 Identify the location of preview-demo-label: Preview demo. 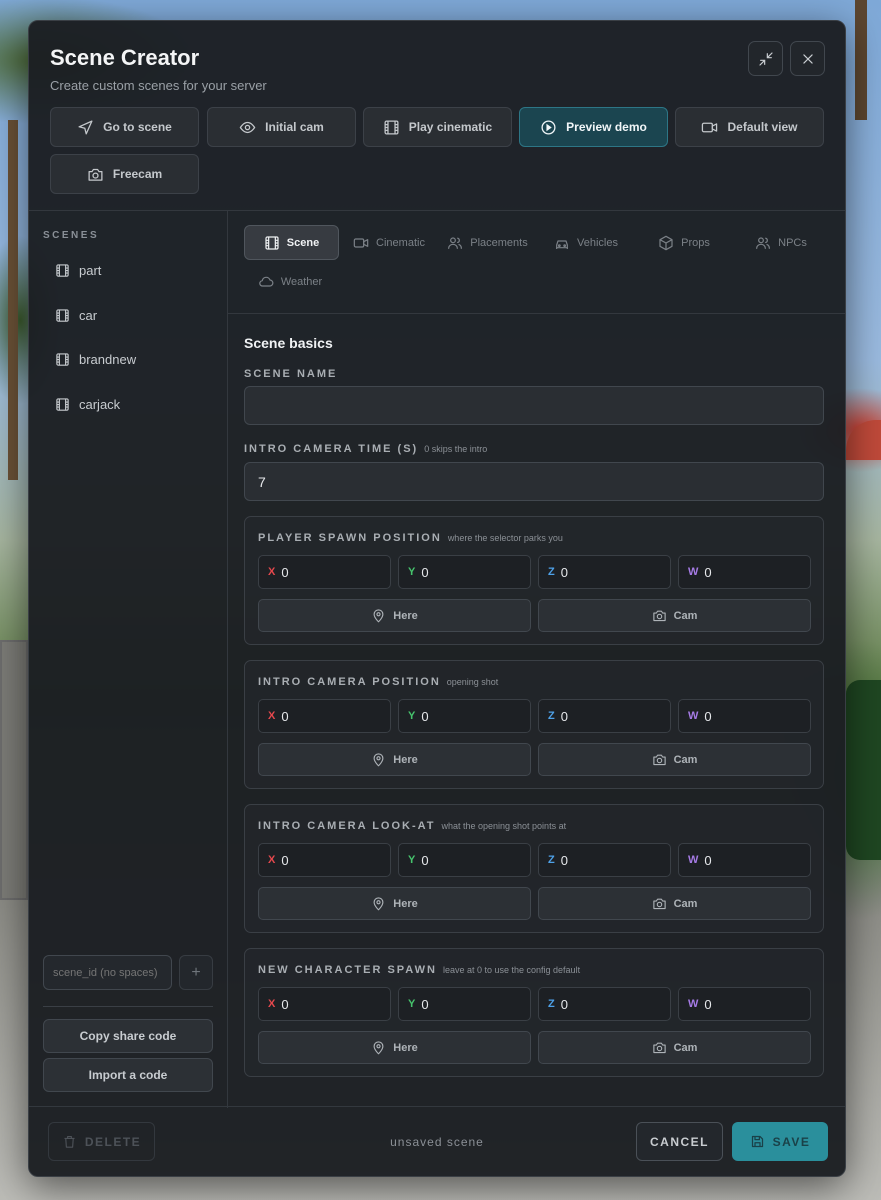
(606, 127).